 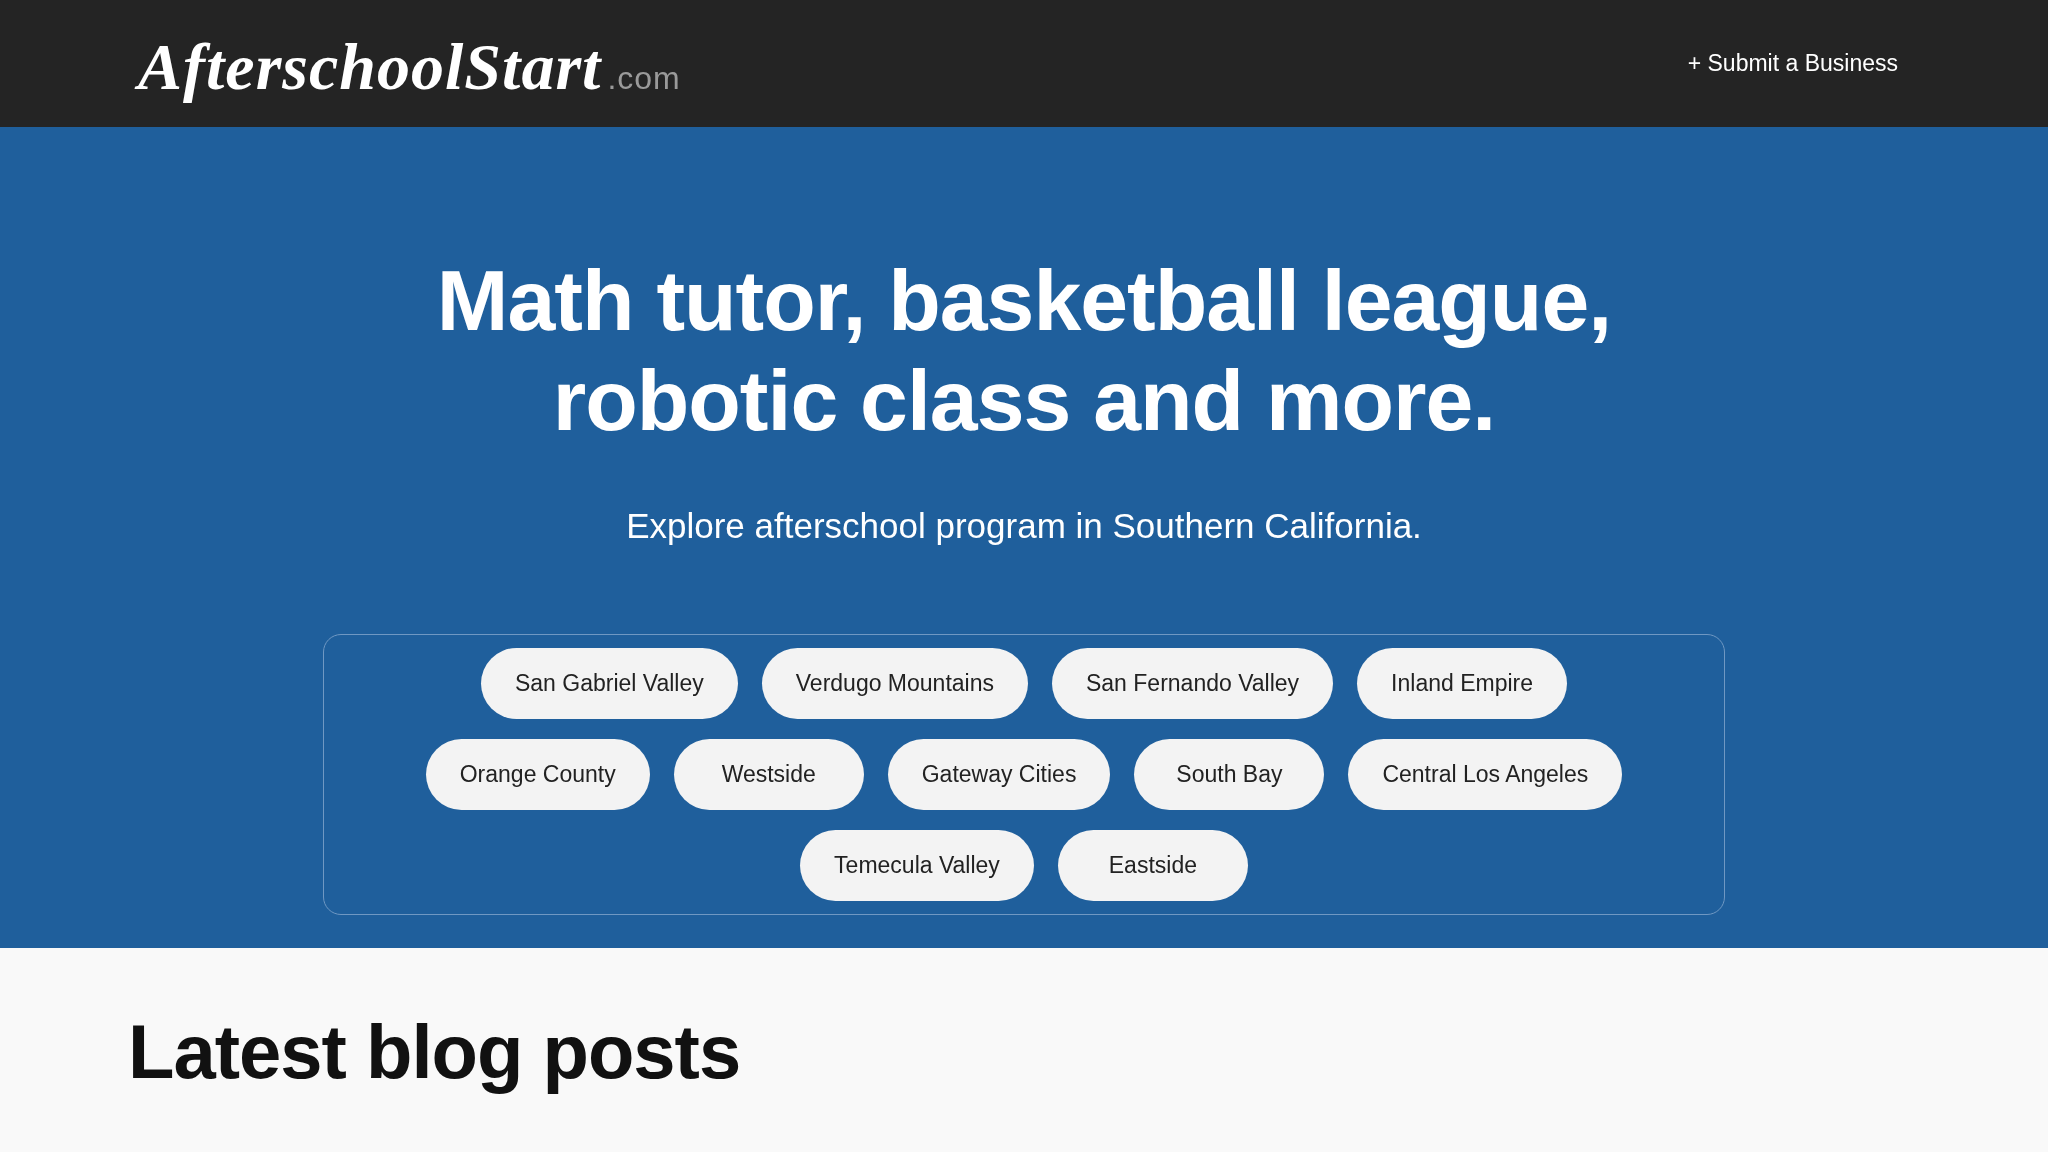 What do you see at coordinates (999, 774) in the screenshot?
I see `region-button: Gateway Cities` at bounding box center [999, 774].